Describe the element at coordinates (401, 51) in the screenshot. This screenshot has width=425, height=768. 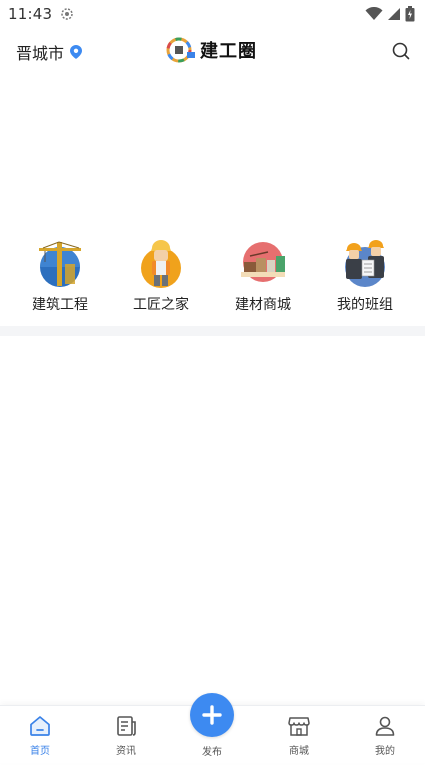
I see `search-icon` at that location.